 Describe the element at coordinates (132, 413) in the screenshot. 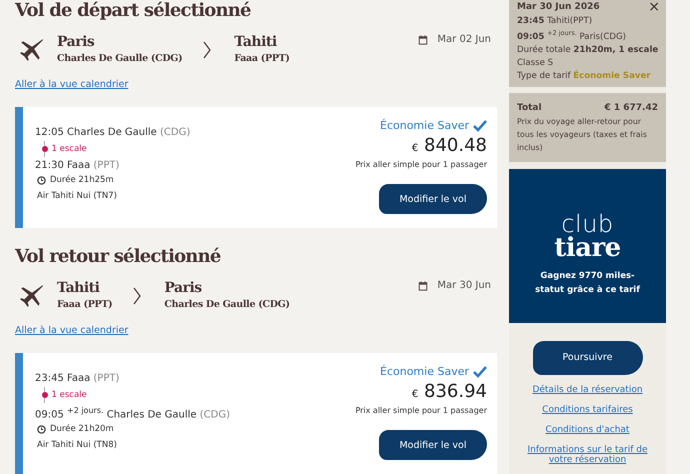

I see `arrival-line: 09:05 $^{+2 jours.}$ Charles De Gaulle (CDG)` at that location.